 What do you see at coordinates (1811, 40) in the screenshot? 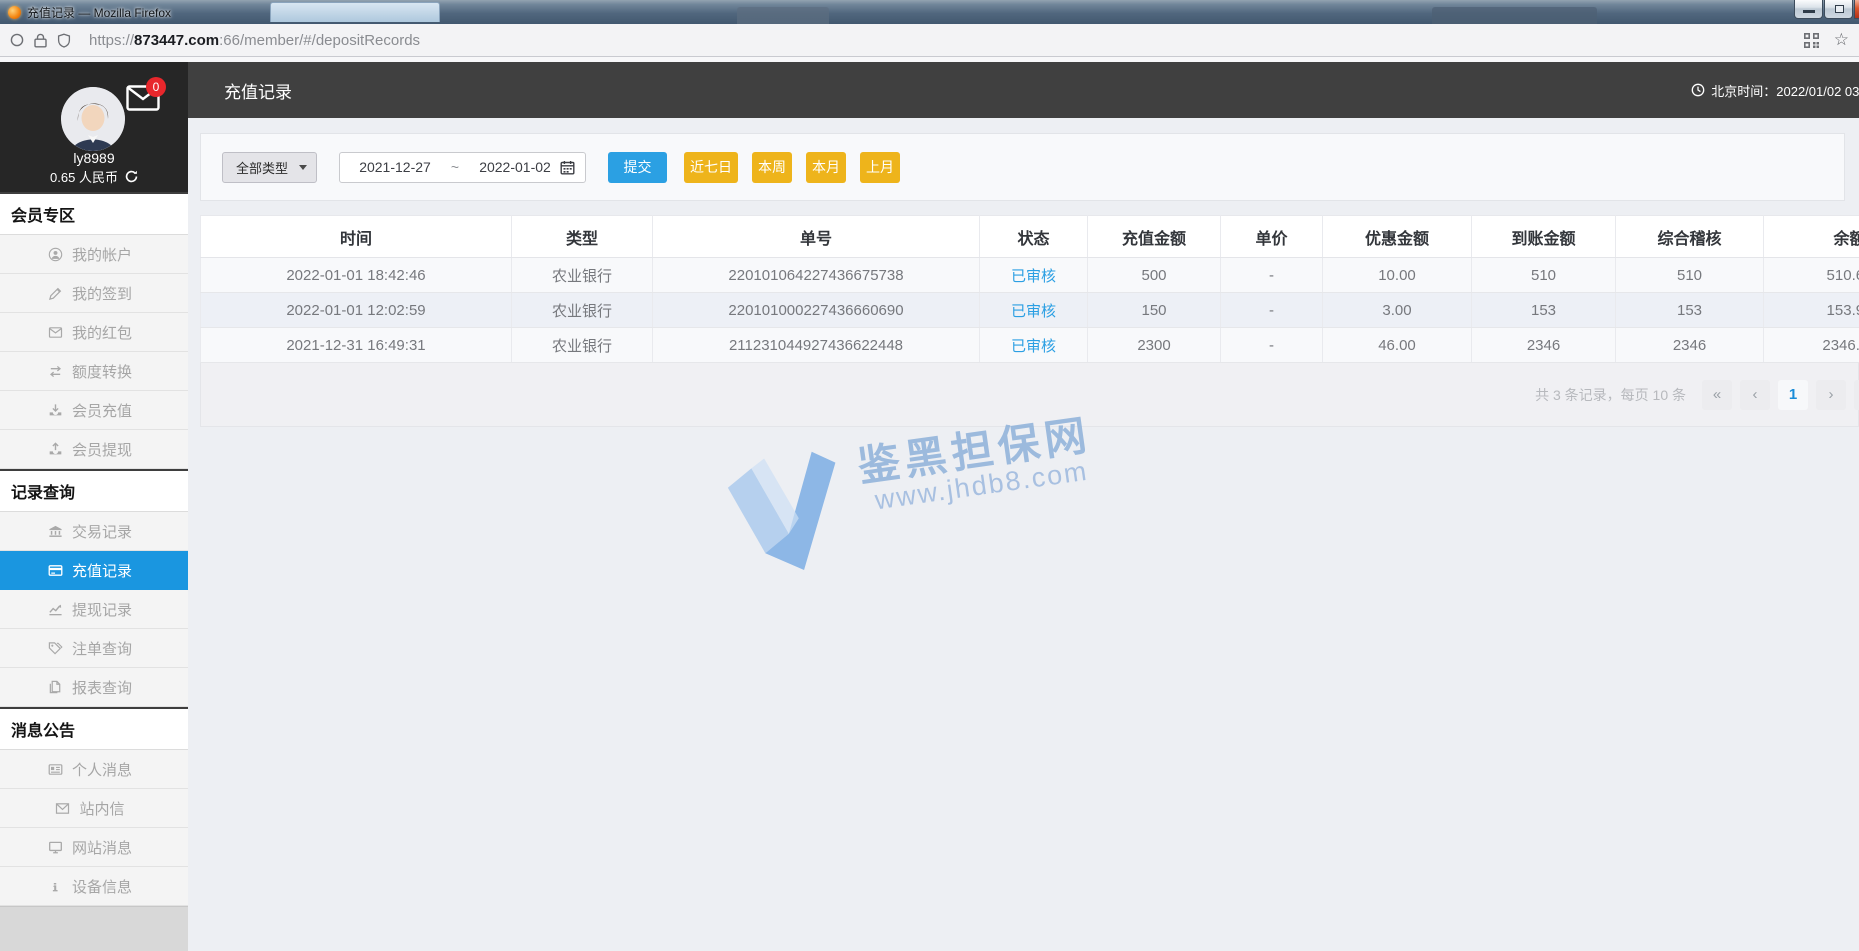
I see `qr-code-icon` at bounding box center [1811, 40].